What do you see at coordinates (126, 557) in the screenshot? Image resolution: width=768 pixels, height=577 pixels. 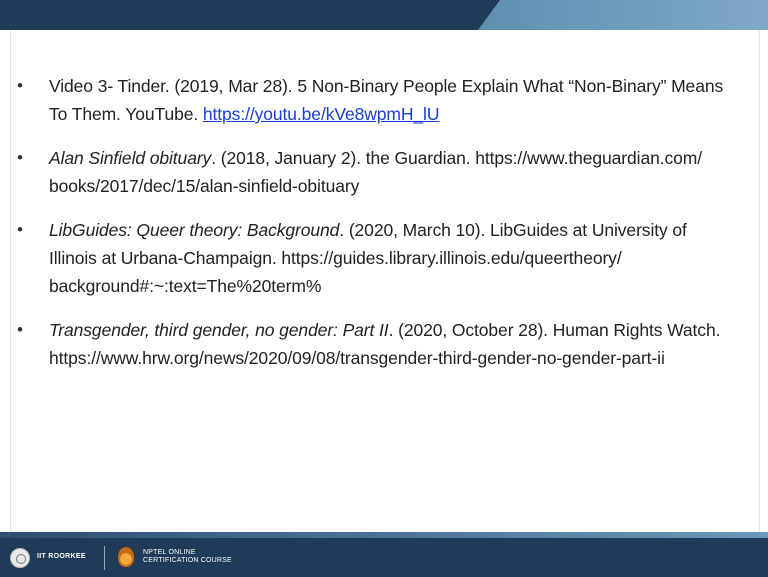 I see `nptel-logo-icon` at bounding box center [126, 557].